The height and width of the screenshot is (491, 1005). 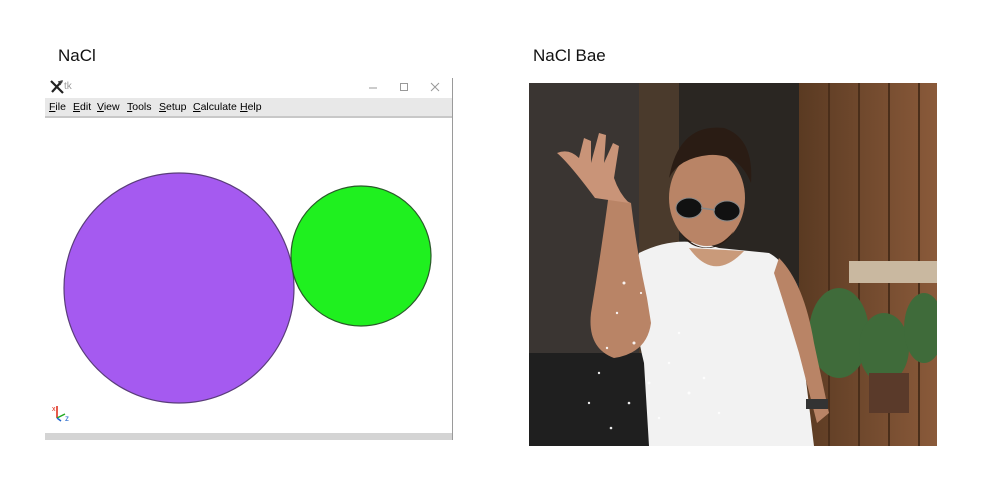 I want to click on svg-text: z, so click(x=67, y=418).